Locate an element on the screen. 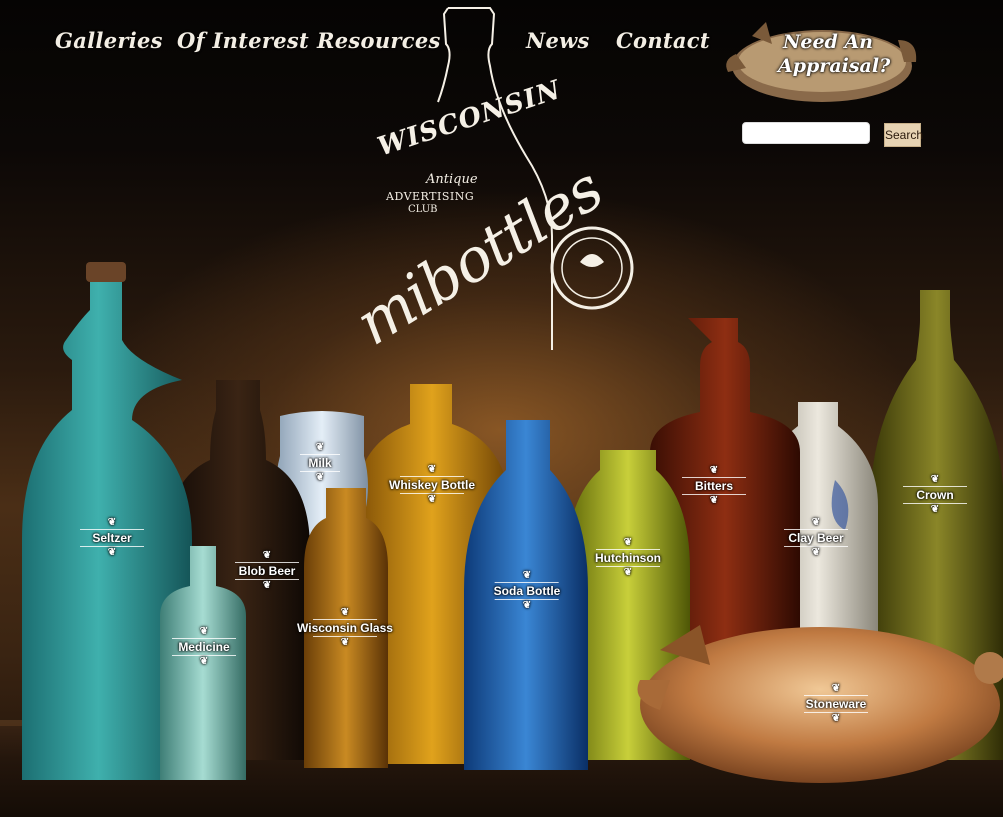  link-label: Milk is located at coordinates (320, 463).